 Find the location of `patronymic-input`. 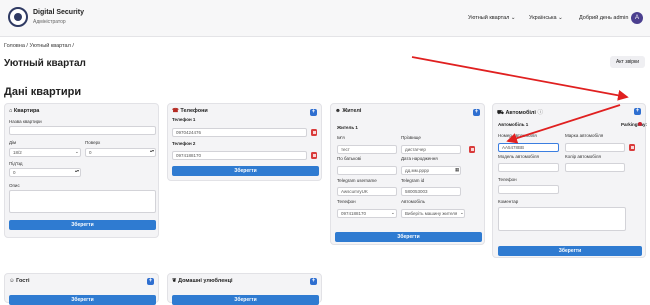

patronymic-input is located at coordinates (367, 170).